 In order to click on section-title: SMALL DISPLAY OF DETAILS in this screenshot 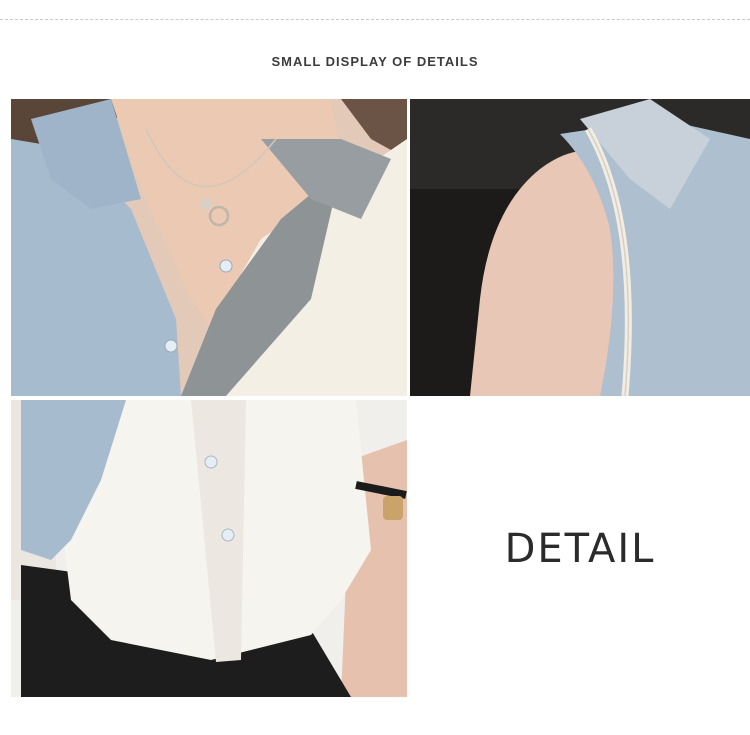, I will do `click(375, 61)`.